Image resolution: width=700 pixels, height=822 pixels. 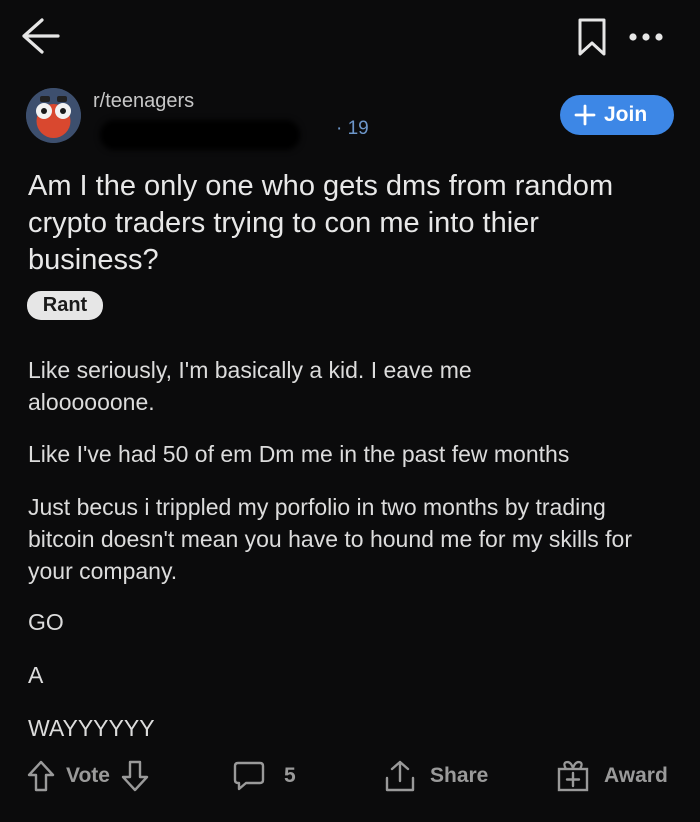 I want to click on vote-label: Vote, so click(x=88, y=775).